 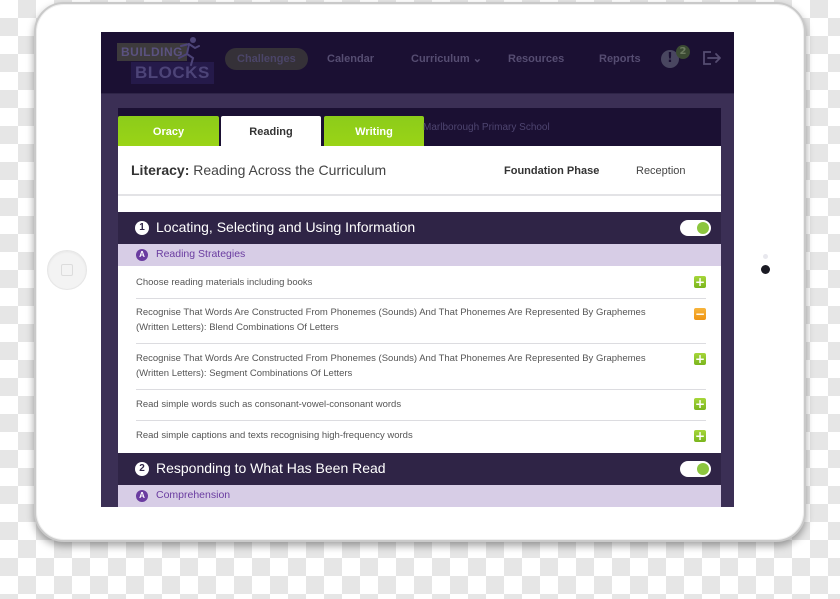 What do you see at coordinates (661, 171) in the screenshot?
I see `year-label: Reception` at bounding box center [661, 171].